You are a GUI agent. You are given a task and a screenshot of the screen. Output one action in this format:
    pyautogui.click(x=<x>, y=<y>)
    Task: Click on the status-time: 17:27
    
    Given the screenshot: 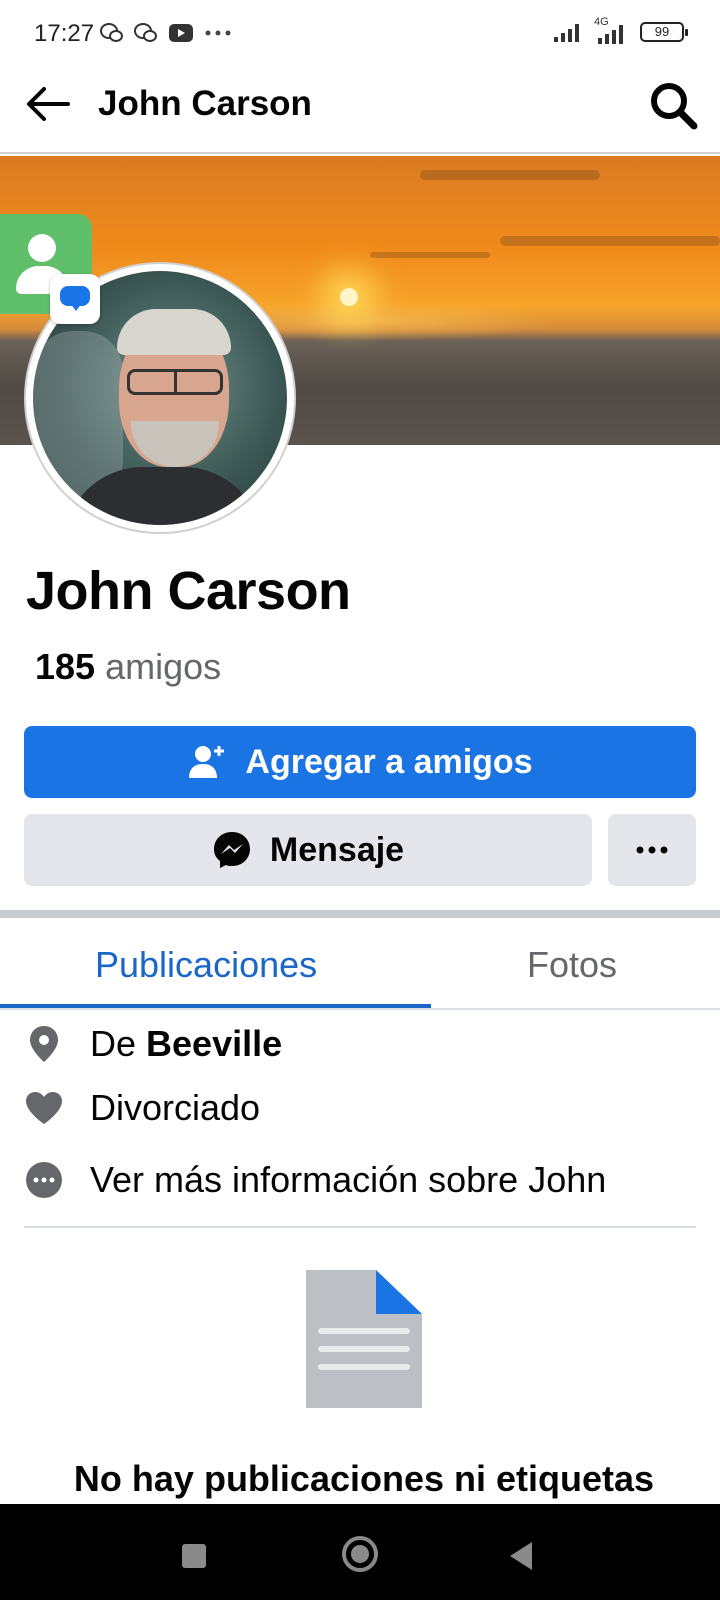 What is the action you would take?
    pyautogui.click(x=64, y=33)
    